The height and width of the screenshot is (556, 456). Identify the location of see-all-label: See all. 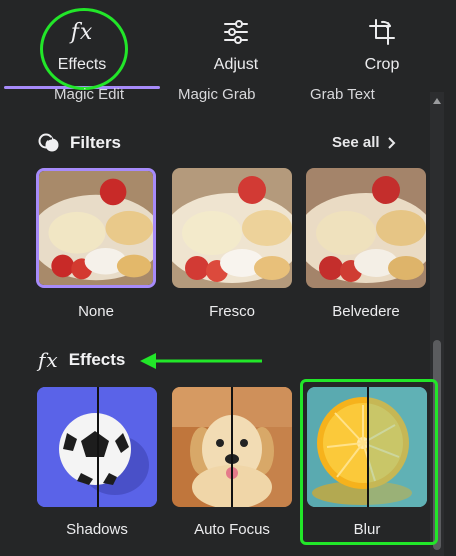
(356, 142).